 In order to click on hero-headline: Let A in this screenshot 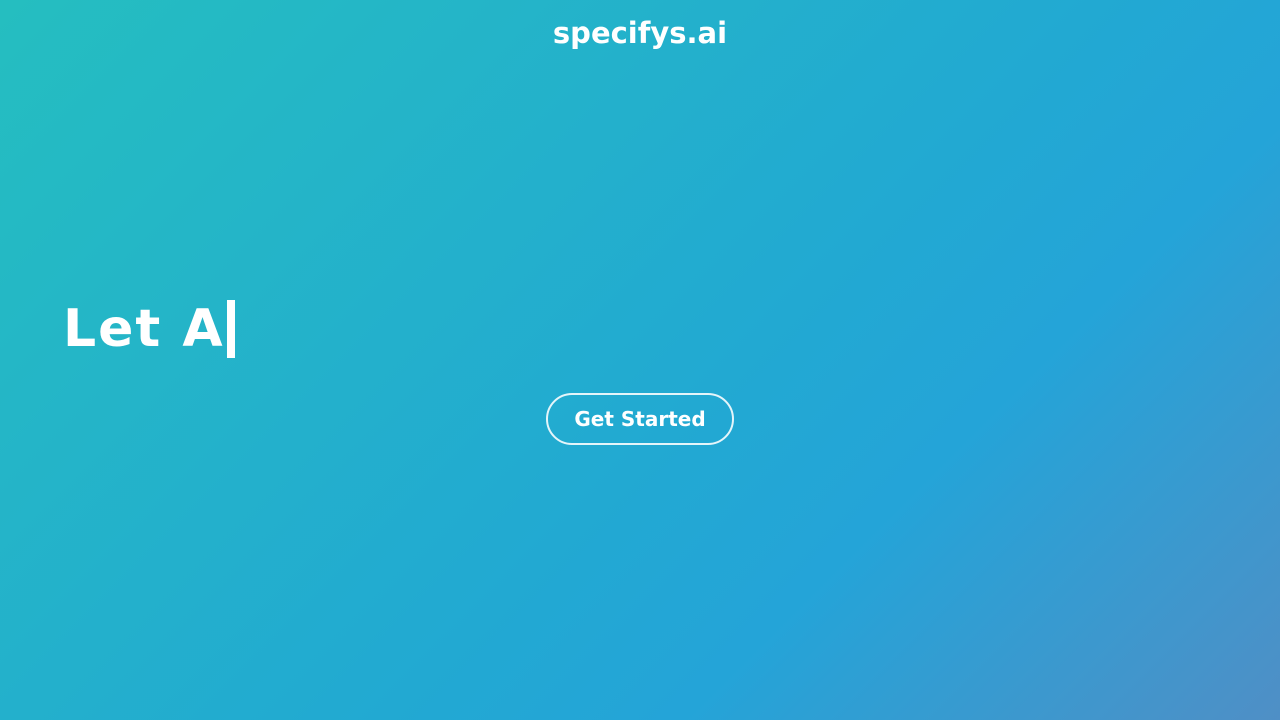, I will do `click(149, 329)`.